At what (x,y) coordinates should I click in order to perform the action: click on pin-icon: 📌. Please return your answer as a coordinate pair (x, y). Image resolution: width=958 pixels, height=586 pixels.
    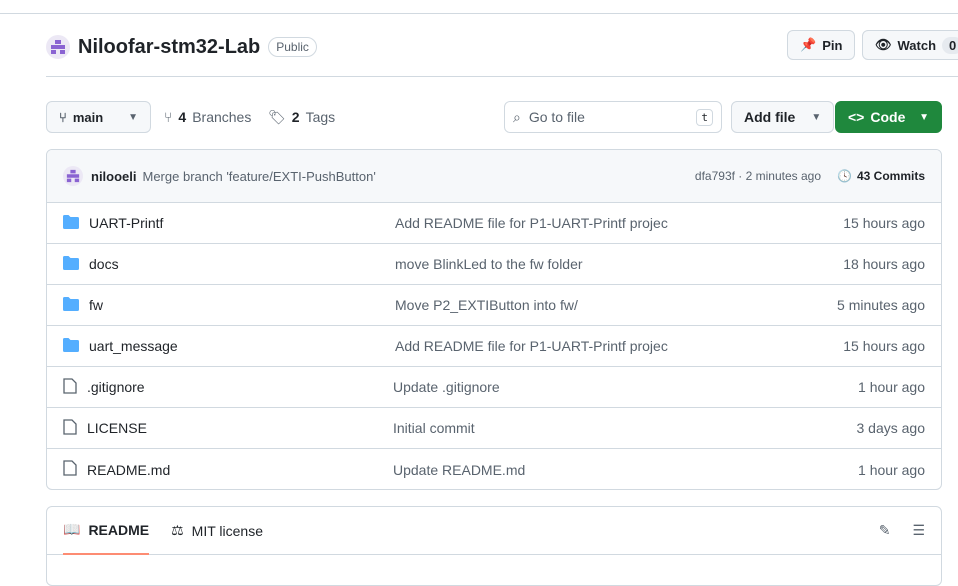
    Looking at the image, I should click on (808, 44).